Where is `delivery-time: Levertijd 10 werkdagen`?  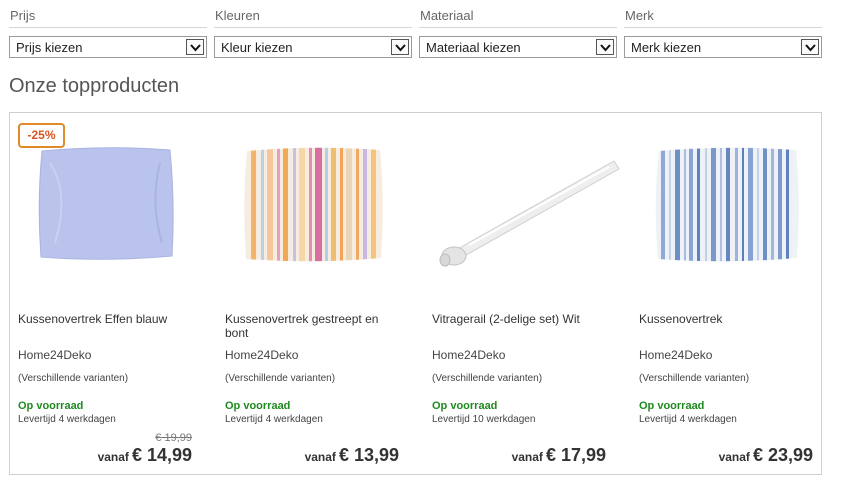 delivery-time: Levertijd 10 werkdagen is located at coordinates (484, 419).